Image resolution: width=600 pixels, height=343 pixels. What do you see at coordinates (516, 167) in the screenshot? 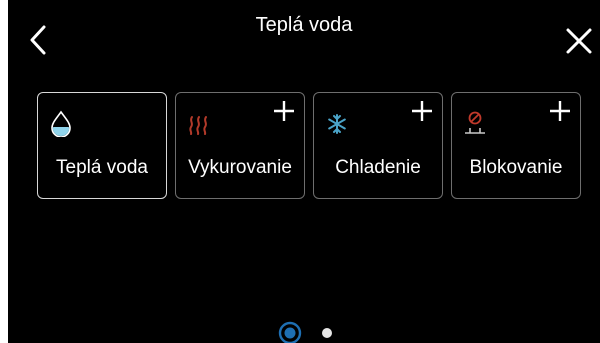
I see `tile-label: Blokovanie` at bounding box center [516, 167].